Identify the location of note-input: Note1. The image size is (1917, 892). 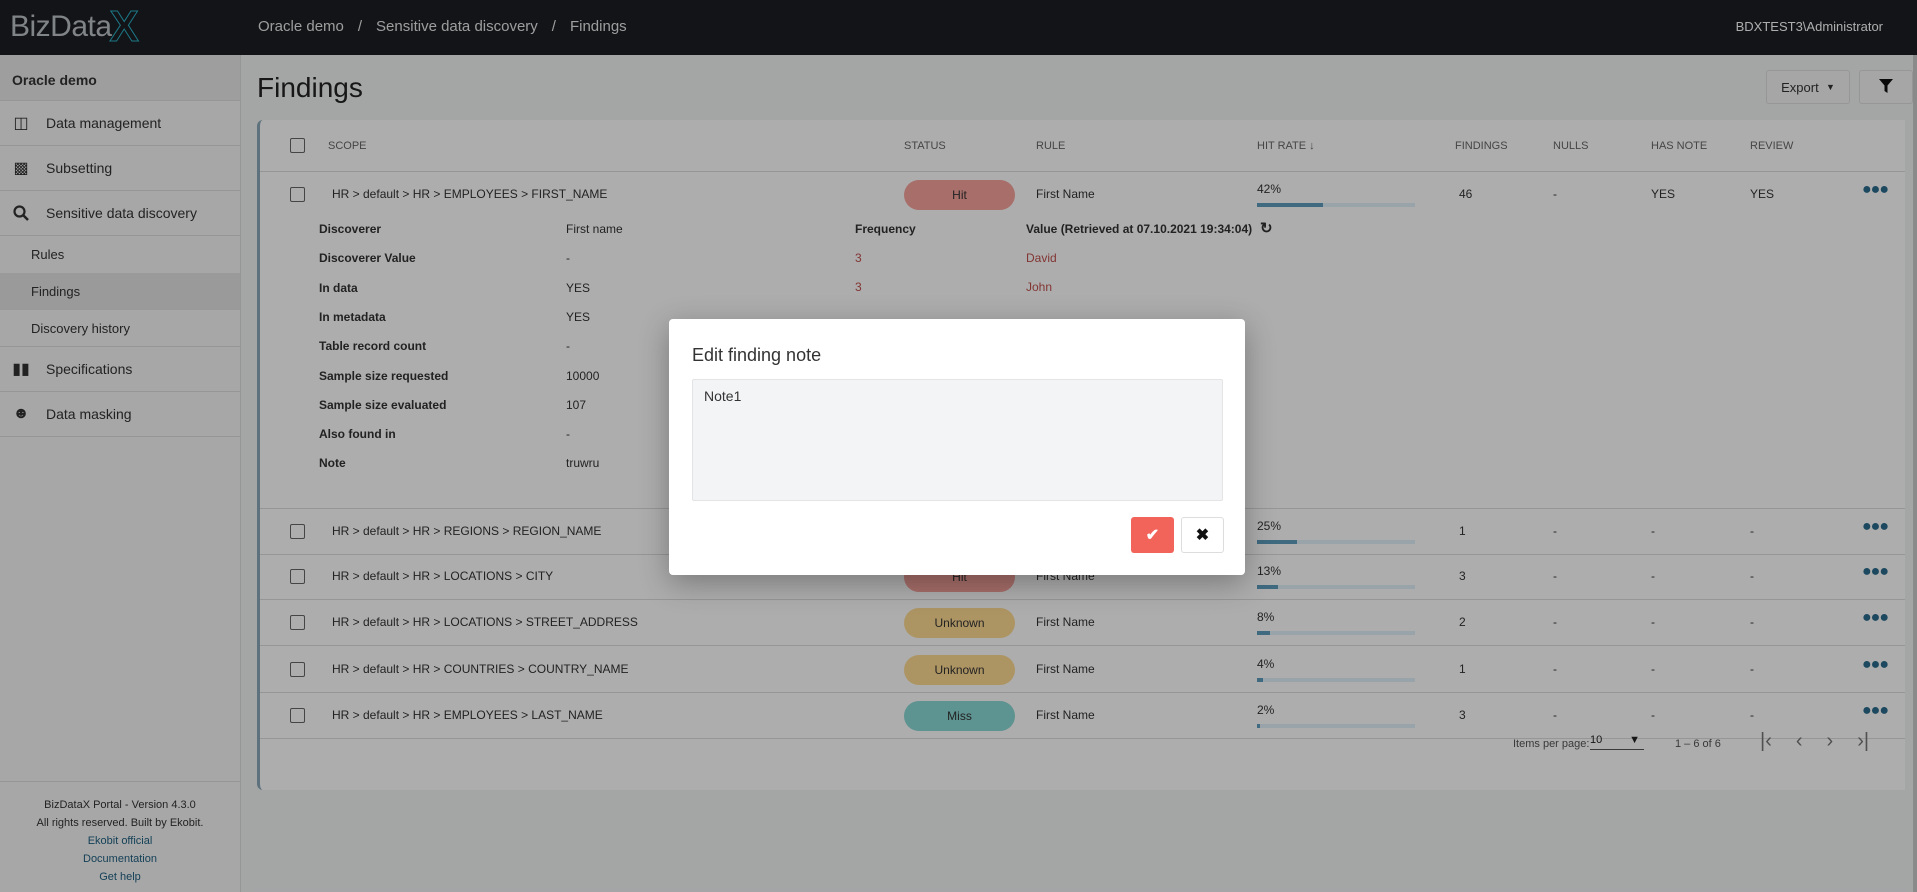
(957, 440).